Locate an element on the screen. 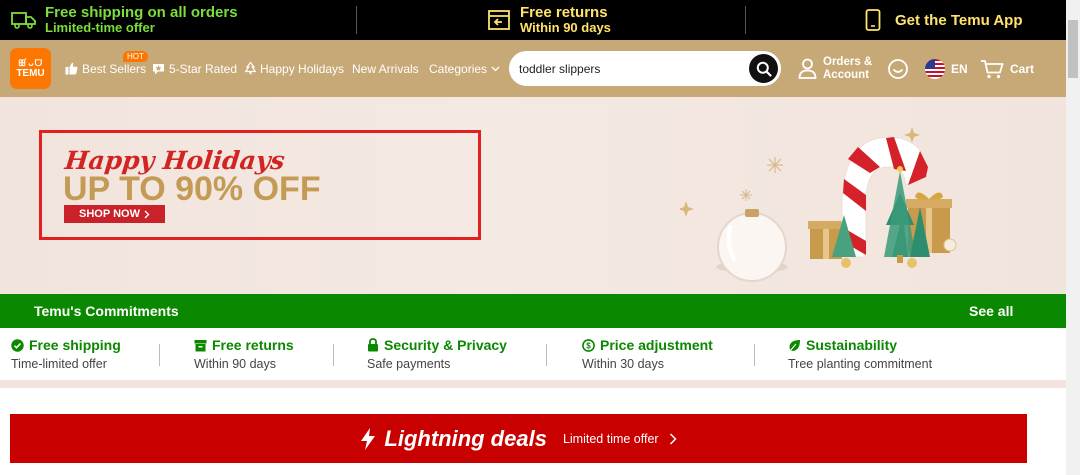 Image resolution: width=1080 pixels, height=475 pixels. commitment-title: Security & Privacy is located at coordinates (445, 345).